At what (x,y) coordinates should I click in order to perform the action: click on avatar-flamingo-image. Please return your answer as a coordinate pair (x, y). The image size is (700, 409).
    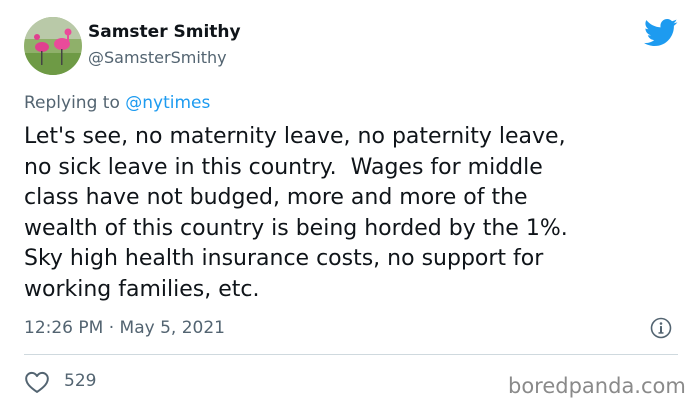
    Looking at the image, I should click on (53, 46).